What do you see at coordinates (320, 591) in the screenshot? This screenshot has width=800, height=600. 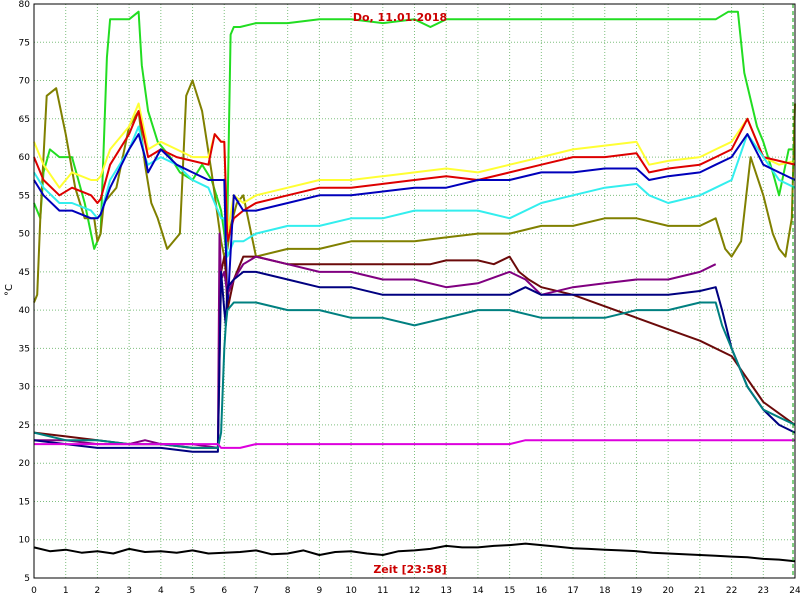 I see `x-tick-label-9: 9` at bounding box center [320, 591].